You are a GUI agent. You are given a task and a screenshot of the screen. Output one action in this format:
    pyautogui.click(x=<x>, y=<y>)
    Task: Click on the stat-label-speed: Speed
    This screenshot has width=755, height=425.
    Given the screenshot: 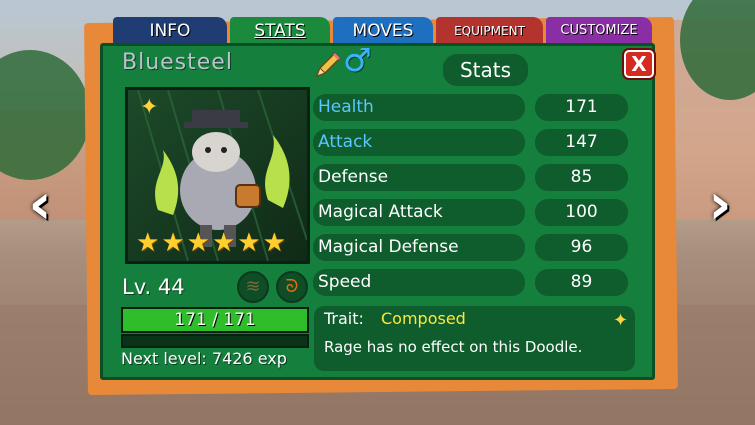 What is the action you would take?
    pyautogui.click(x=419, y=282)
    